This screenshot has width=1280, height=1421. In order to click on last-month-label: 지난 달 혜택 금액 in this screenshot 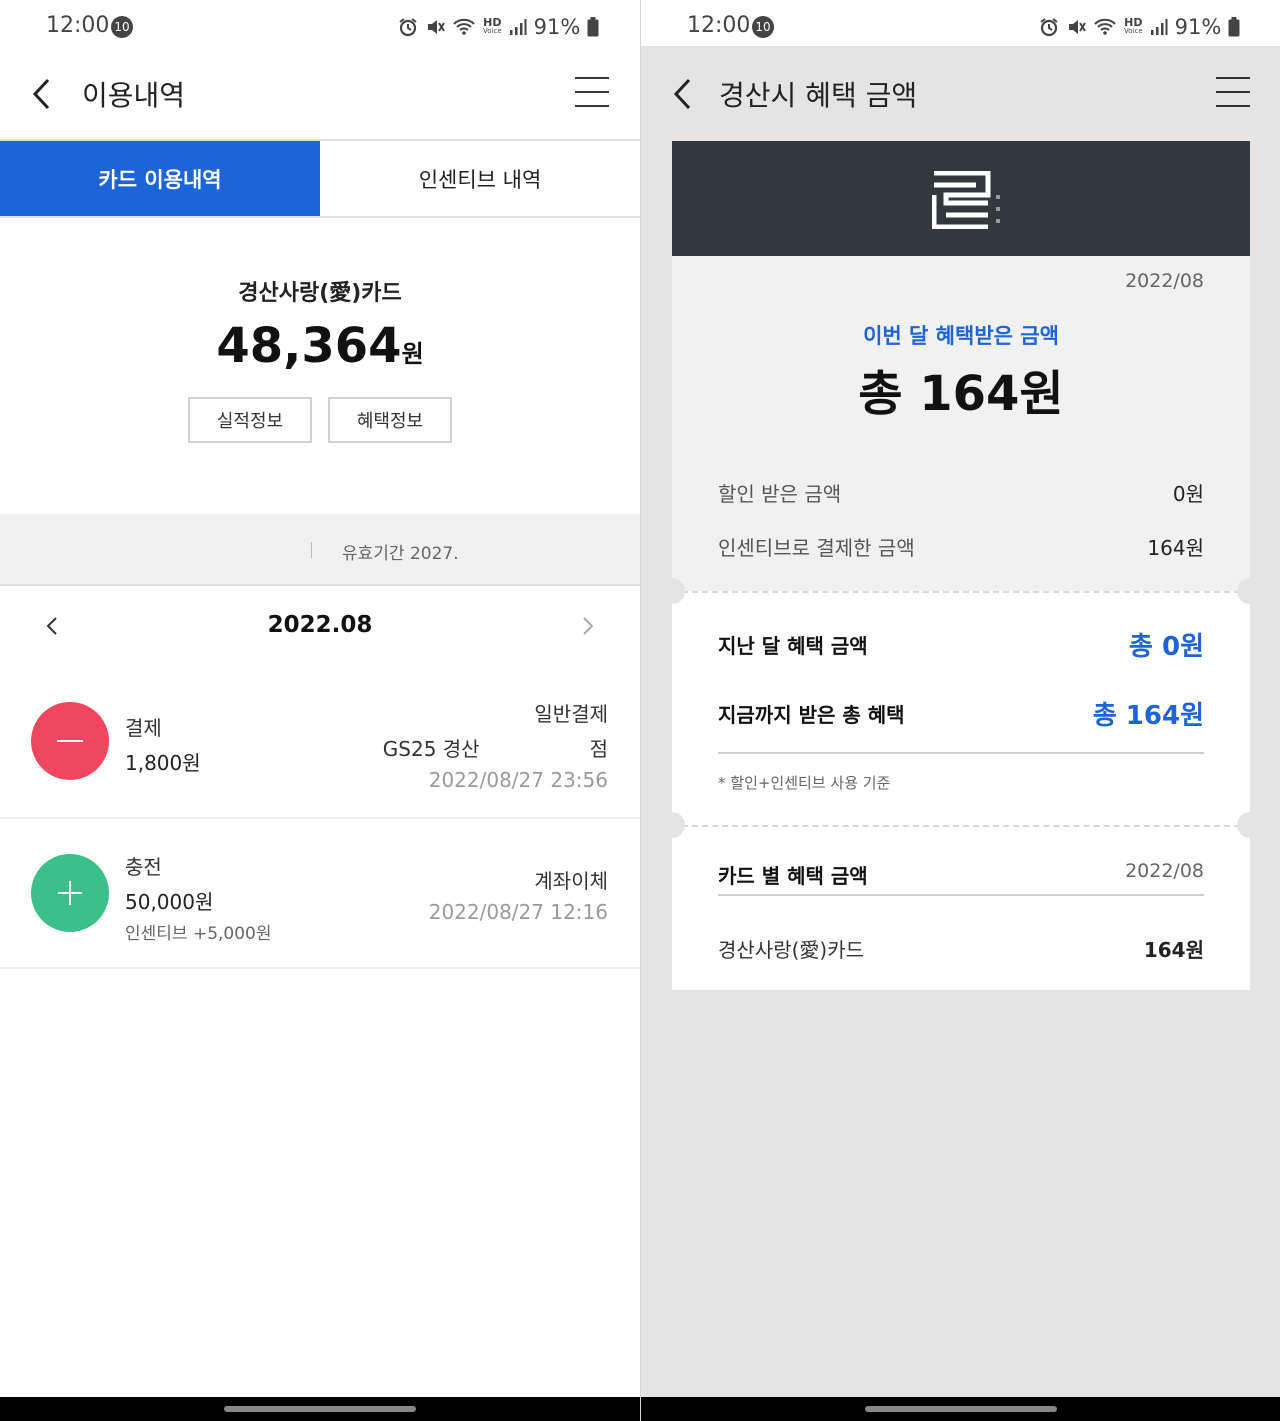, I will do `click(793, 646)`.